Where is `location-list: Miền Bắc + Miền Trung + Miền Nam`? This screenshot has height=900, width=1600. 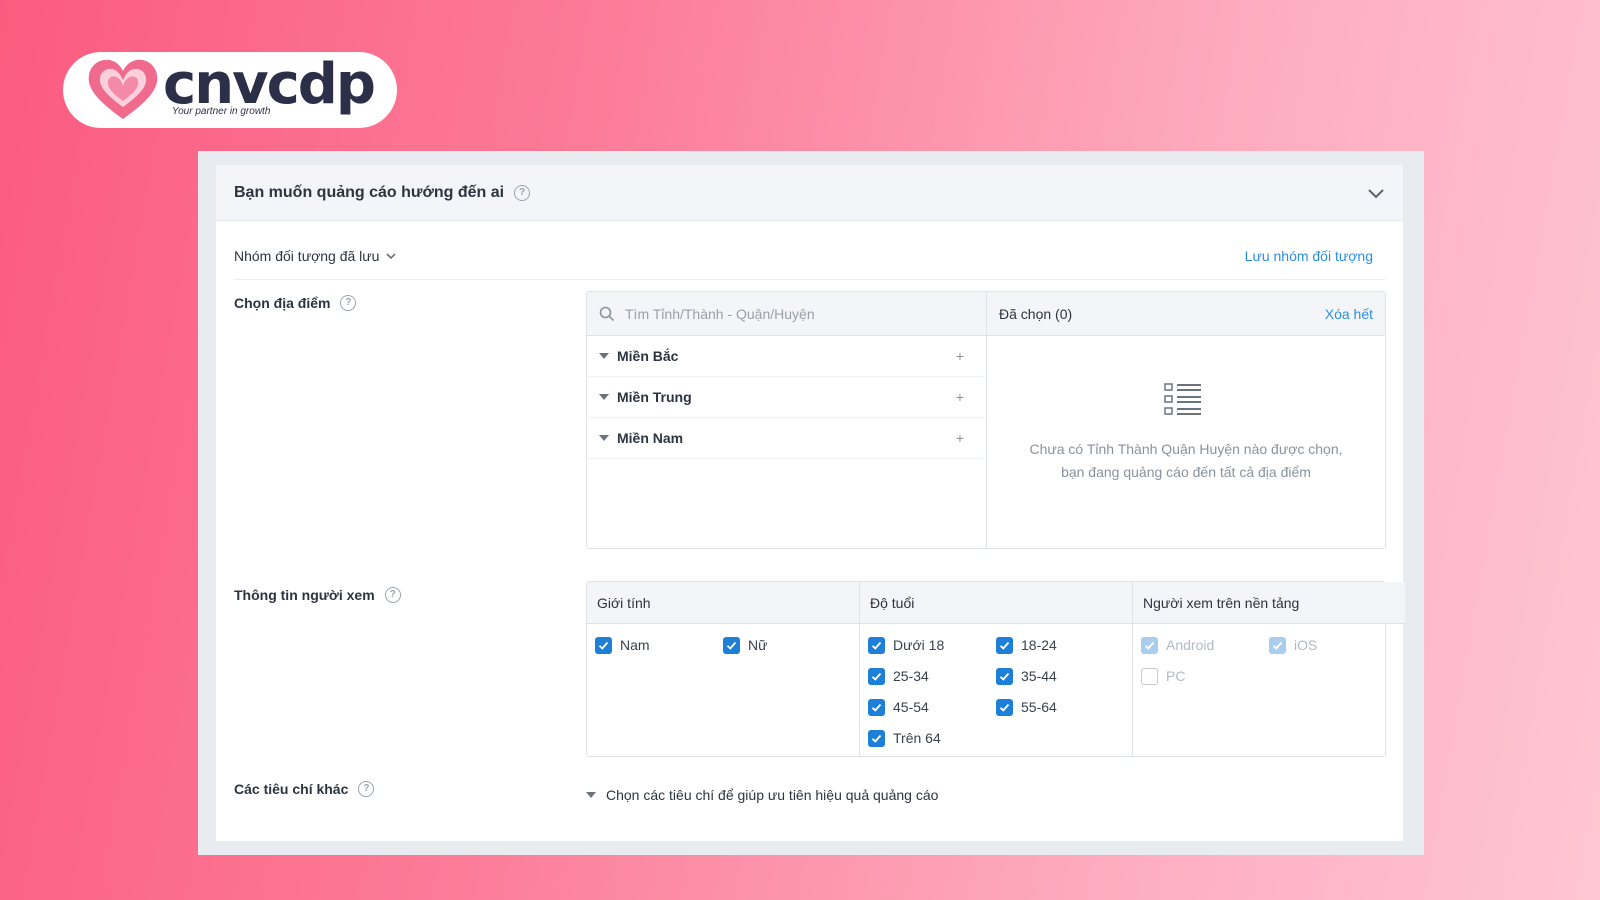 location-list: Miền Bắc + Miền Trung + Miền Nam is located at coordinates (787, 420).